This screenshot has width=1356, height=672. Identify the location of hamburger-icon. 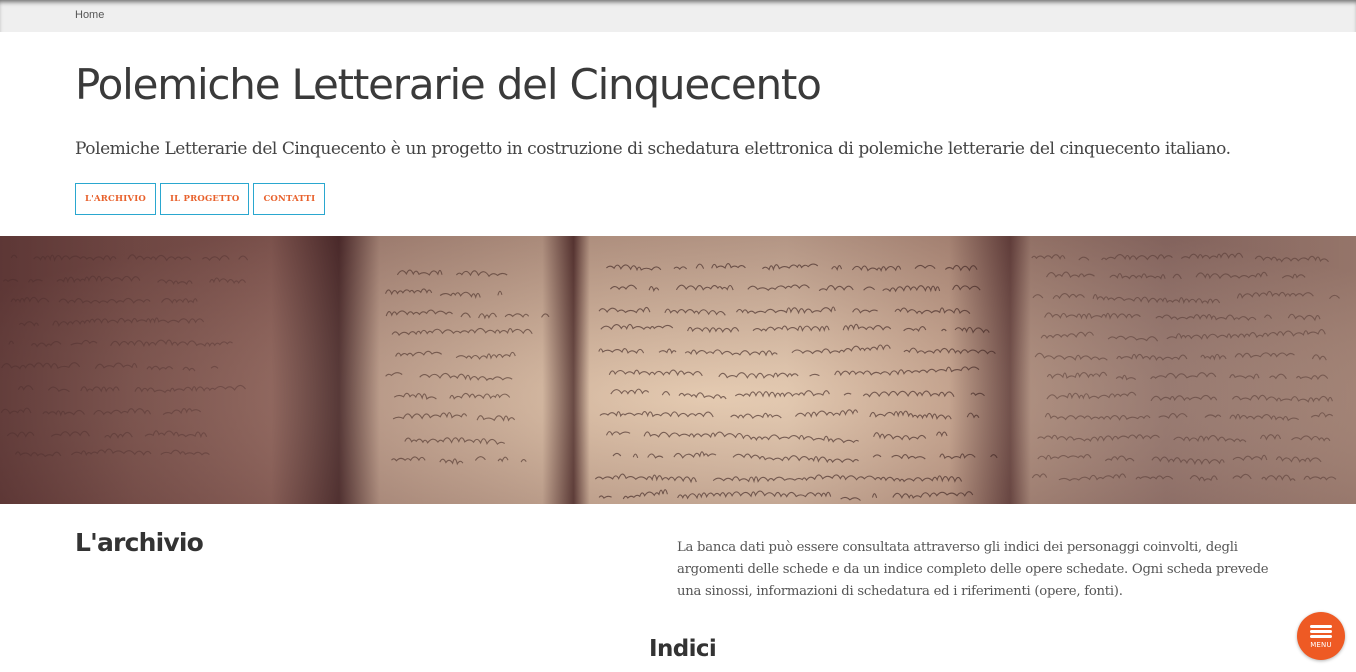
(1321, 631).